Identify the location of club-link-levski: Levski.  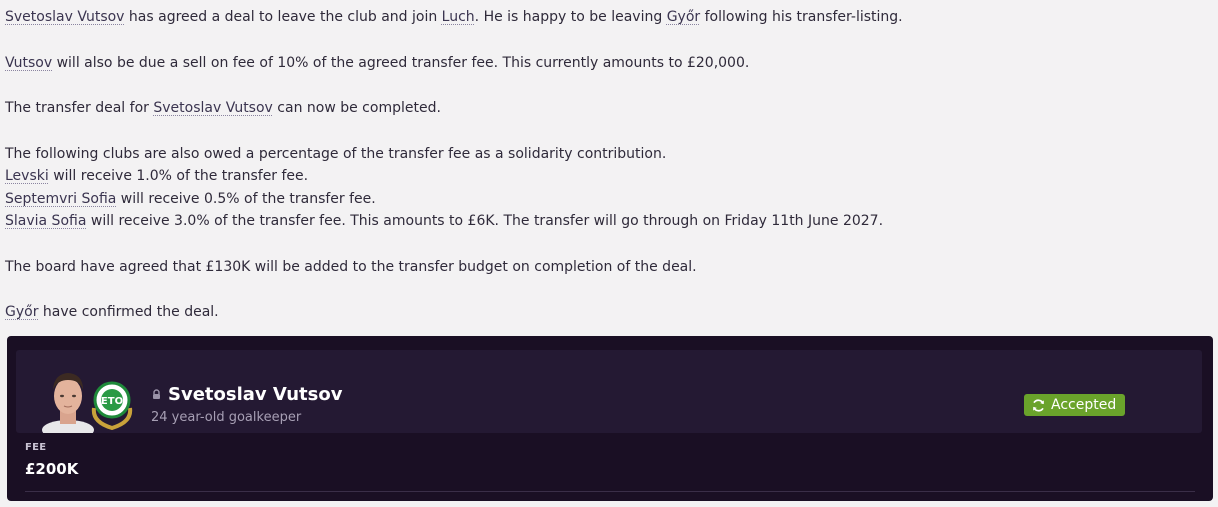
(27, 176).